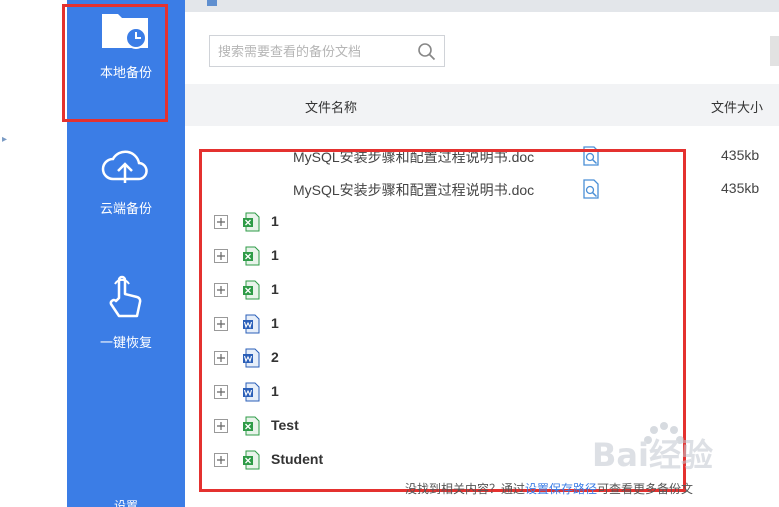 Image resolution: width=779 pixels, height=507 pixels. I want to click on sidebar-item-label: 一键恢复, so click(125, 342).